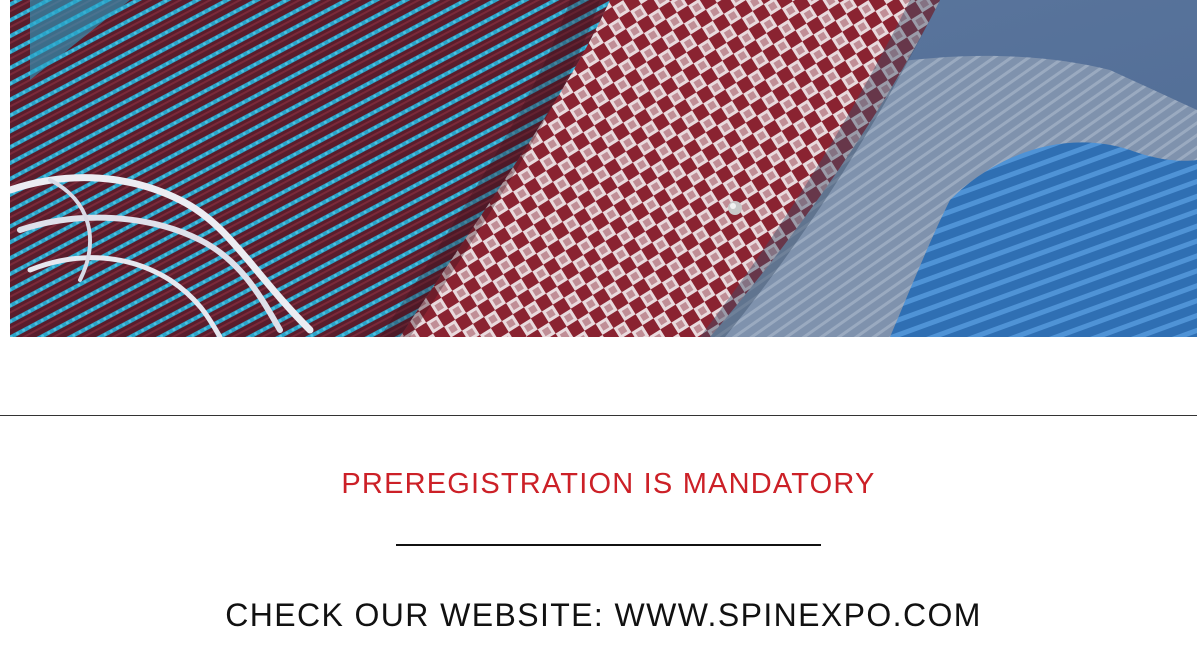 Image resolution: width=1197 pixels, height=671 pixels. I want to click on section-divider, so click(598, 415).